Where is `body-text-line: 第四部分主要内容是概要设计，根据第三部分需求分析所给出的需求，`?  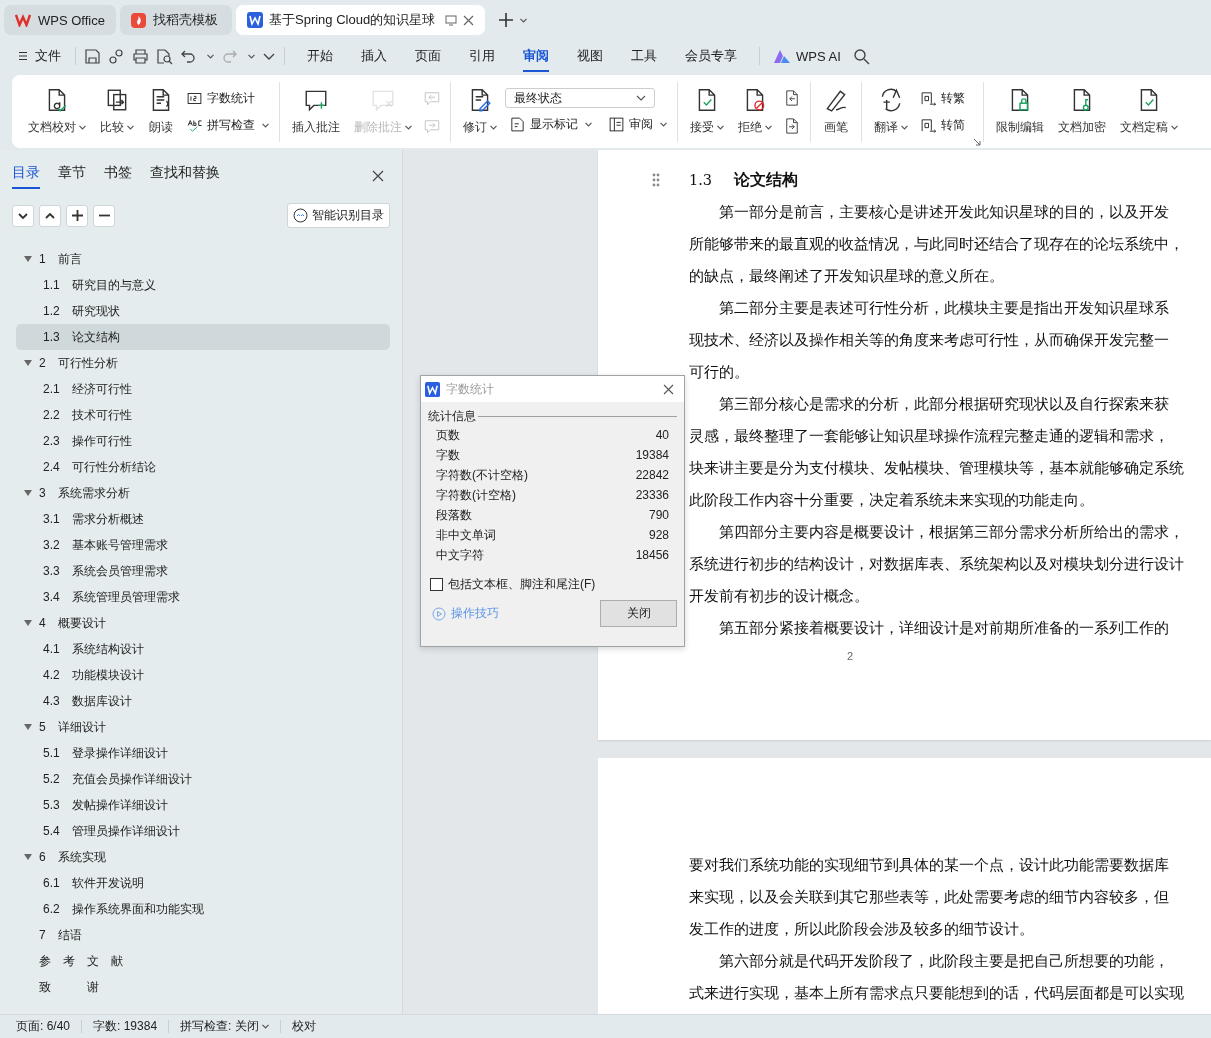 body-text-line: 第四部分主要内容是概要设计，根据第三部分需求分析所给出的需求， is located at coordinates (952, 532).